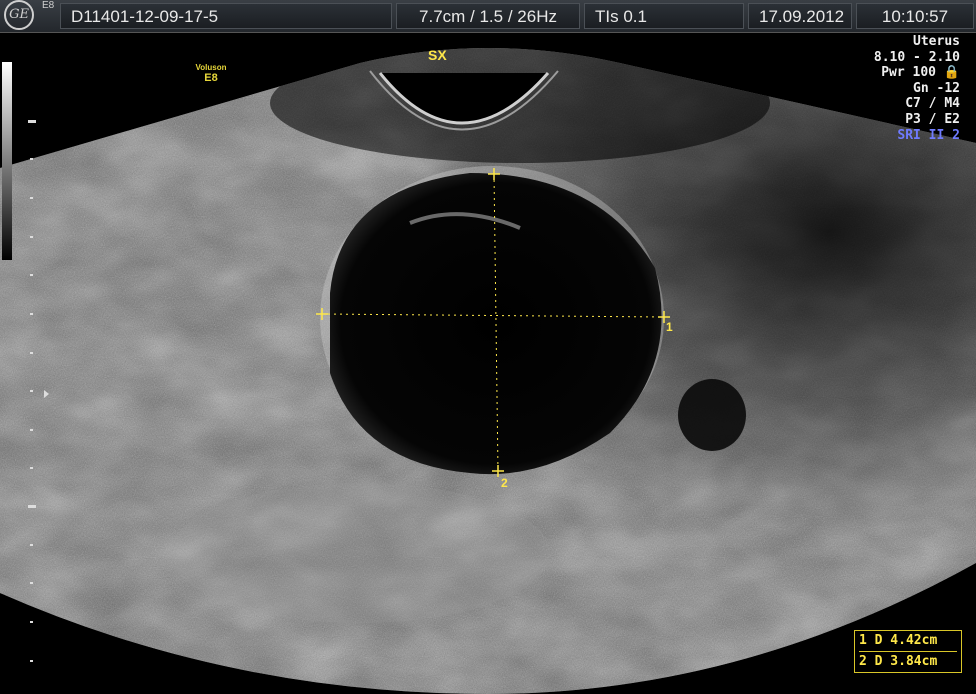 The image size is (976, 694). Describe the element at coordinates (932, 119) in the screenshot. I see `pe-label: P3 / E2` at that location.